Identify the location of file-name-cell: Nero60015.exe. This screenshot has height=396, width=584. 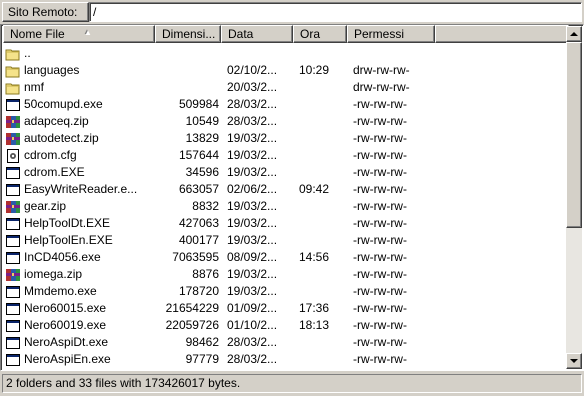
(79, 308).